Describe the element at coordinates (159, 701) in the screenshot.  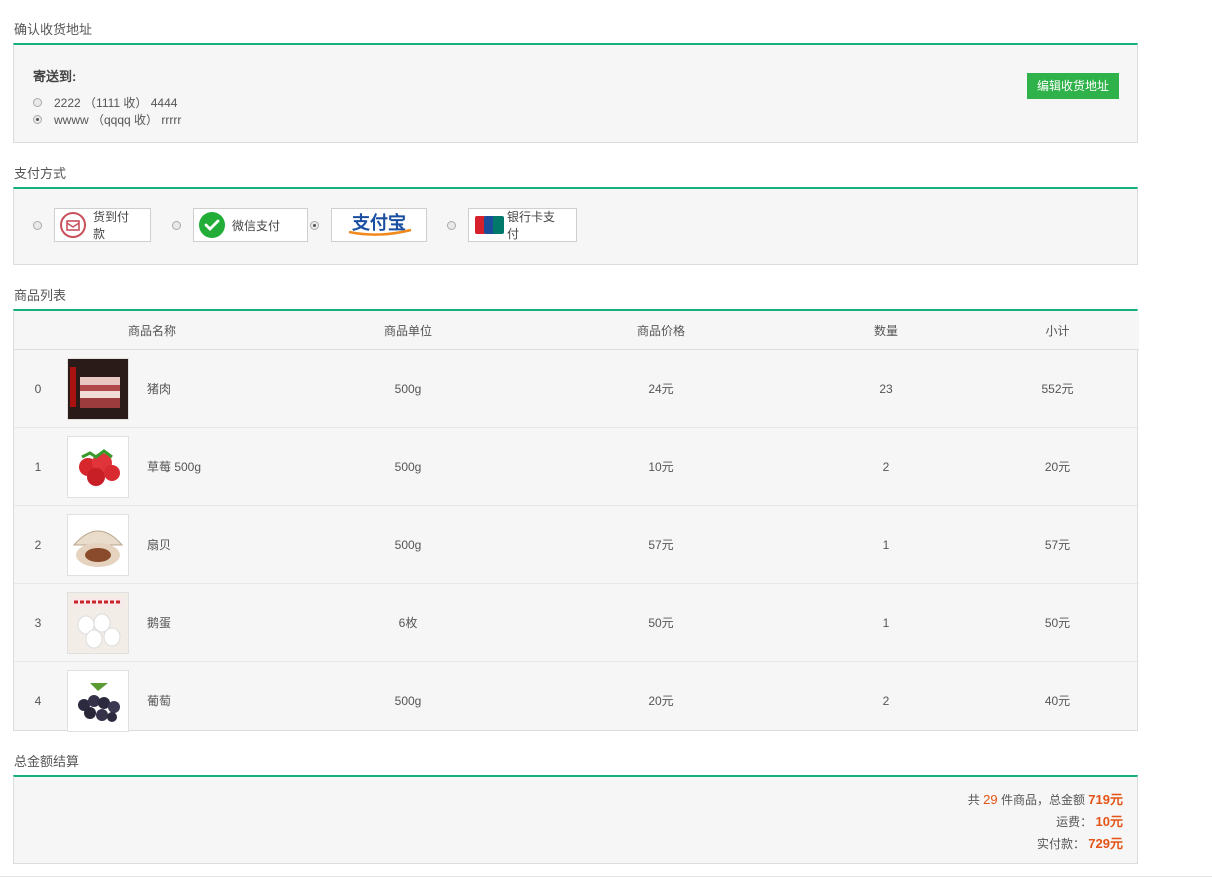
I see `product-name: 葡萄` at that location.